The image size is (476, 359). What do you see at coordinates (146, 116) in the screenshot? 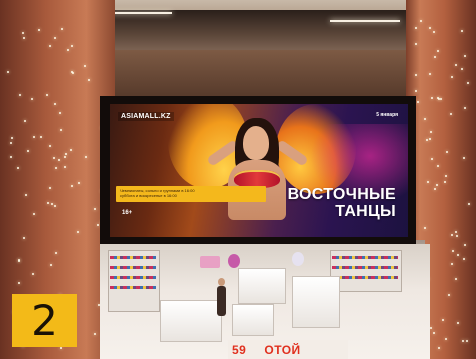
I see `ad-logo: ASIAMALL.KZ` at bounding box center [146, 116].